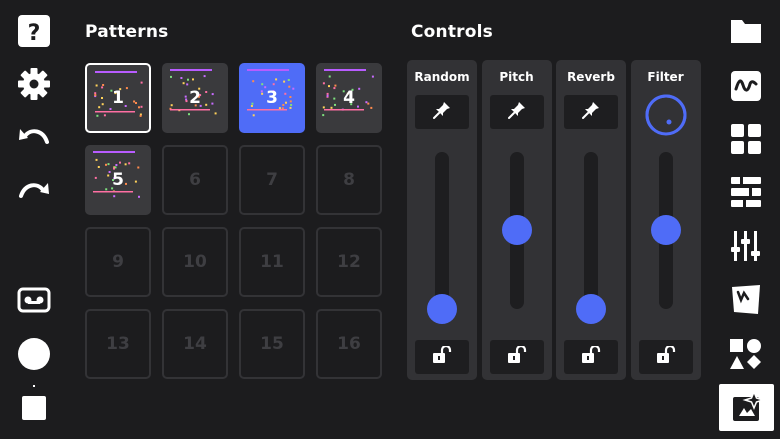 The height and width of the screenshot is (439, 780). Describe the element at coordinates (34, 300) in the screenshot. I see `tape-icon` at that location.